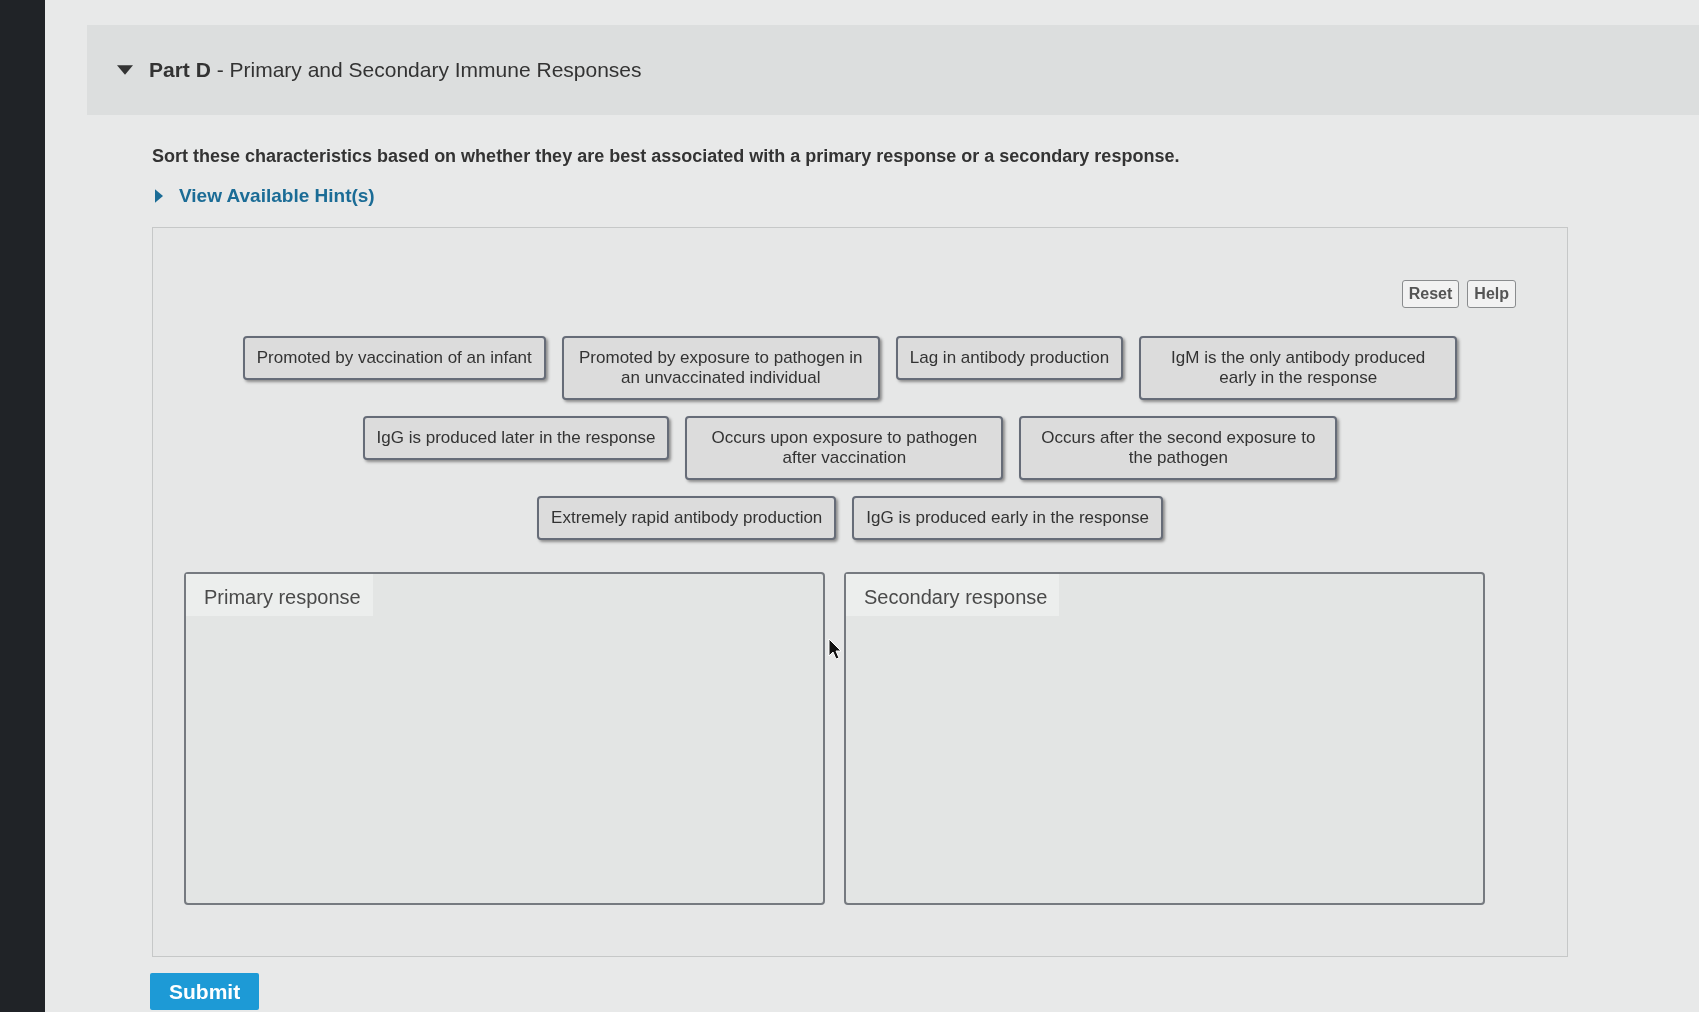 The width and height of the screenshot is (1699, 1012). Describe the element at coordinates (1491, 293) in the screenshot. I see `toolbar-button: Help` at that location.